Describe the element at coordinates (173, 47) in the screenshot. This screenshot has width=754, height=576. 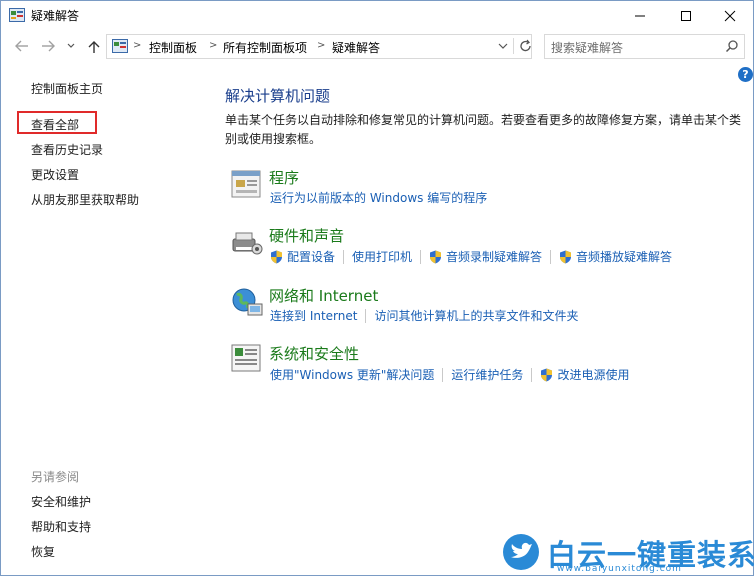
I see `breadcrumb-item: 控制面板` at that location.